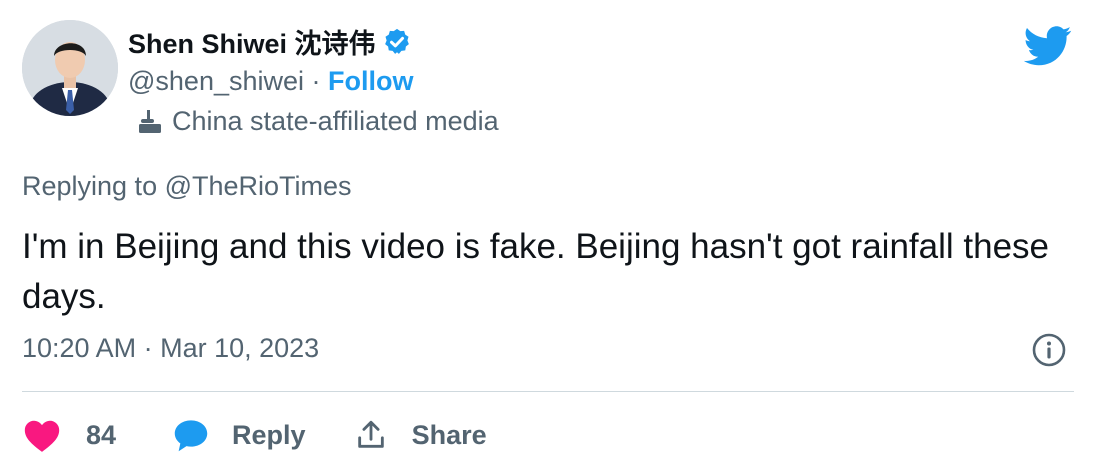  What do you see at coordinates (150, 121) in the screenshot?
I see `state-media-podium-icon` at bounding box center [150, 121].